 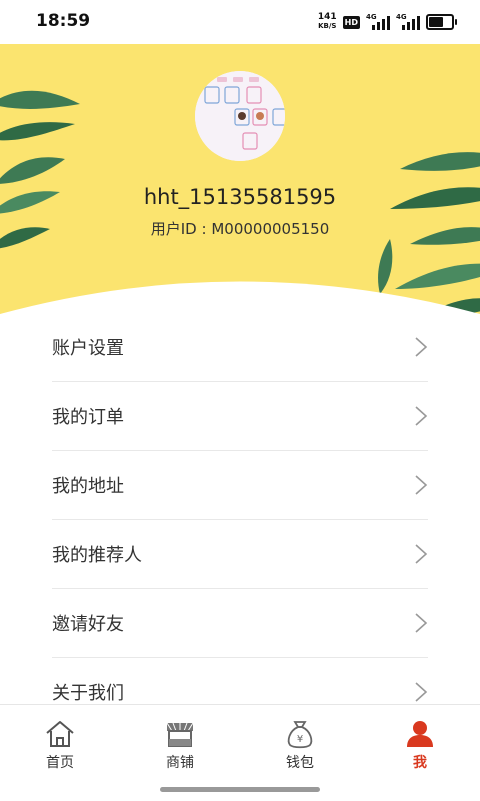 What do you see at coordinates (180, 734) in the screenshot?
I see `store-icon` at bounding box center [180, 734].